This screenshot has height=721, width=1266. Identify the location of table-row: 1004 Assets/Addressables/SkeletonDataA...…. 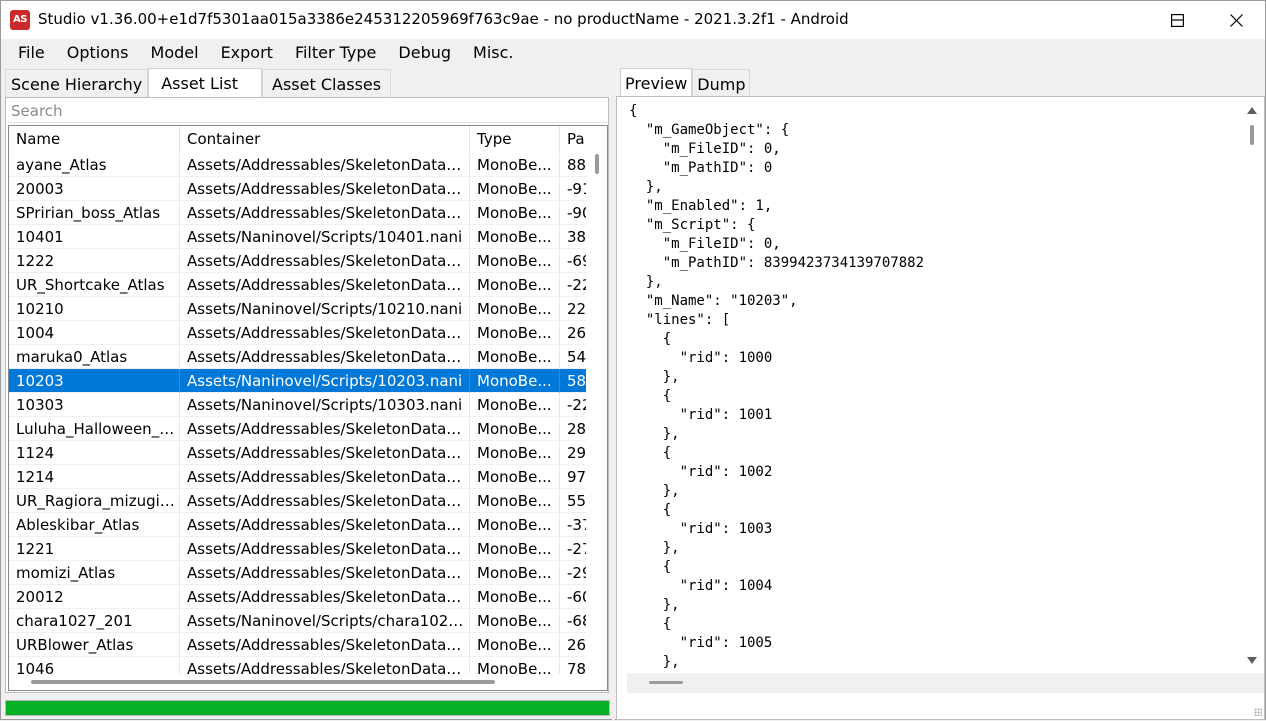
(297, 333).